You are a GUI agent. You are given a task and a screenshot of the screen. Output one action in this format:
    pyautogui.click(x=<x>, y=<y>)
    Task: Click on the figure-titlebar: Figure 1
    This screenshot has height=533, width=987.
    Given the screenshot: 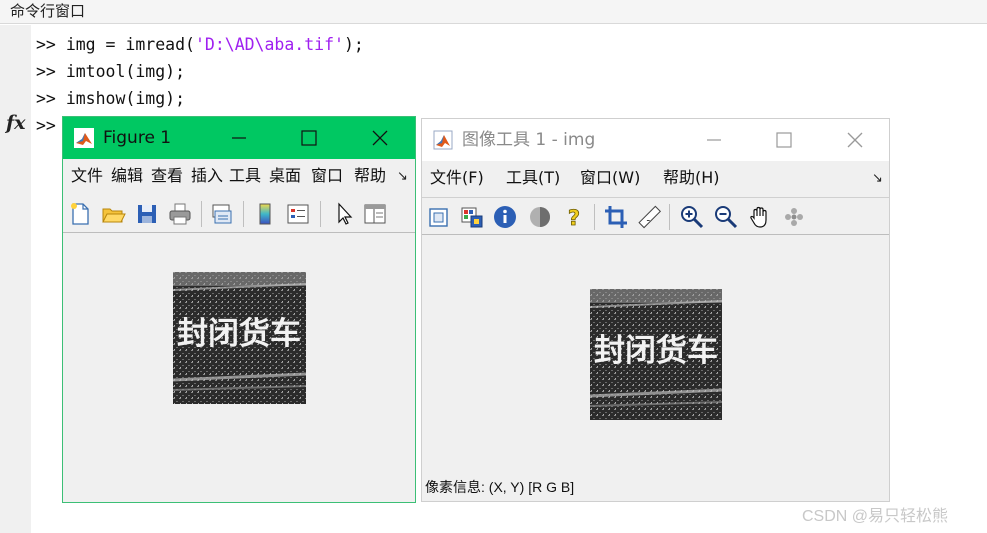 What is the action you would take?
    pyautogui.click(x=239, y=138)
    